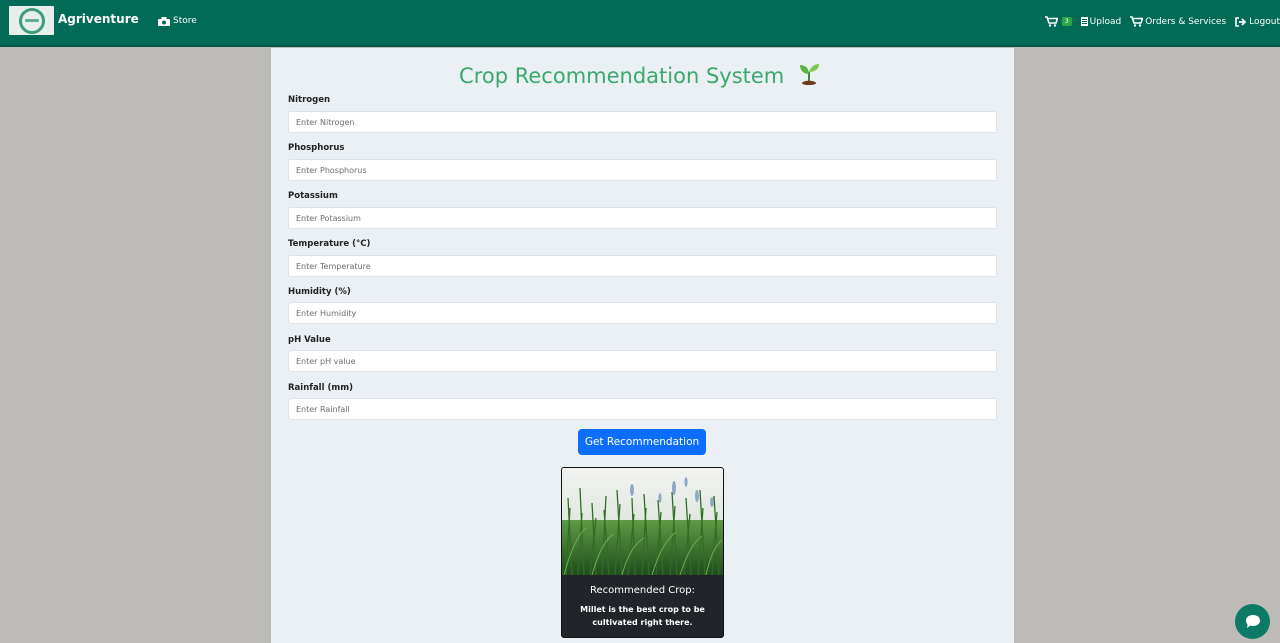 The image size is (1280, 643). Describe the element at coordinates (329, 244) in the screenshot. I see `temperature-label: Temperature (°C)` at that location.